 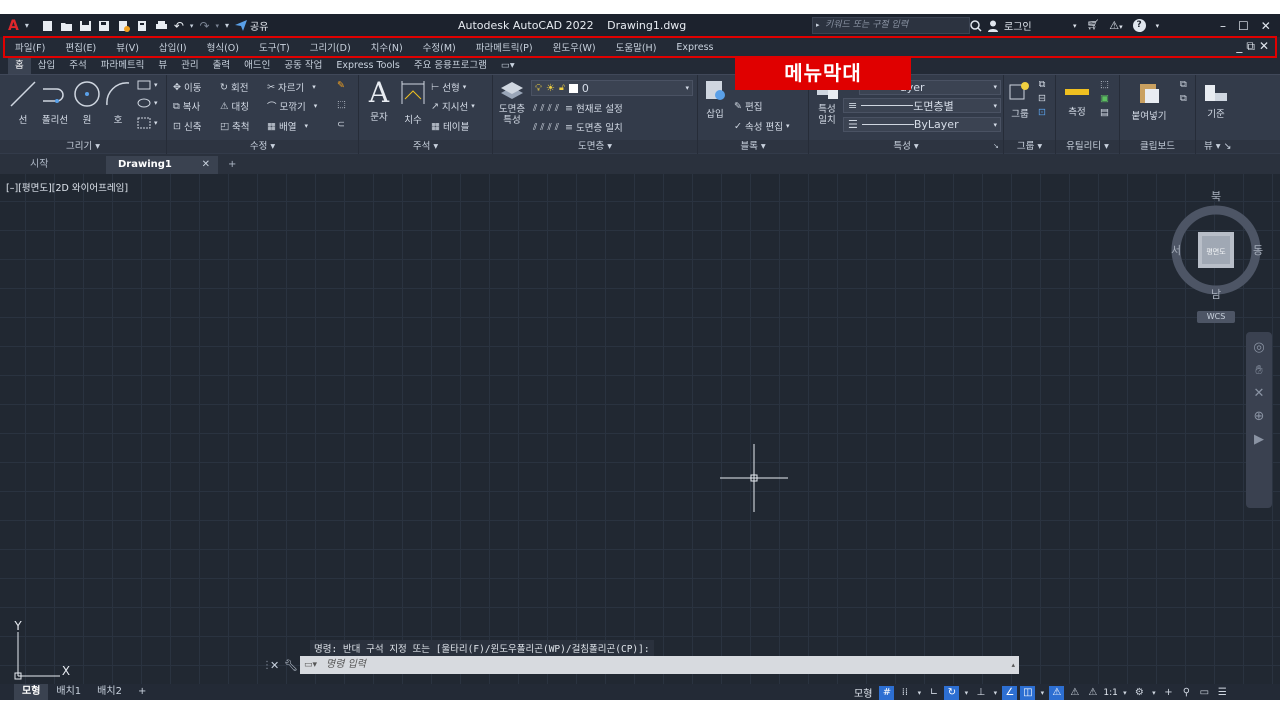 What do you see at coordinates (66, 26) in the screenshot?
I see `open-file-icon` at bounding box center [66, 26].